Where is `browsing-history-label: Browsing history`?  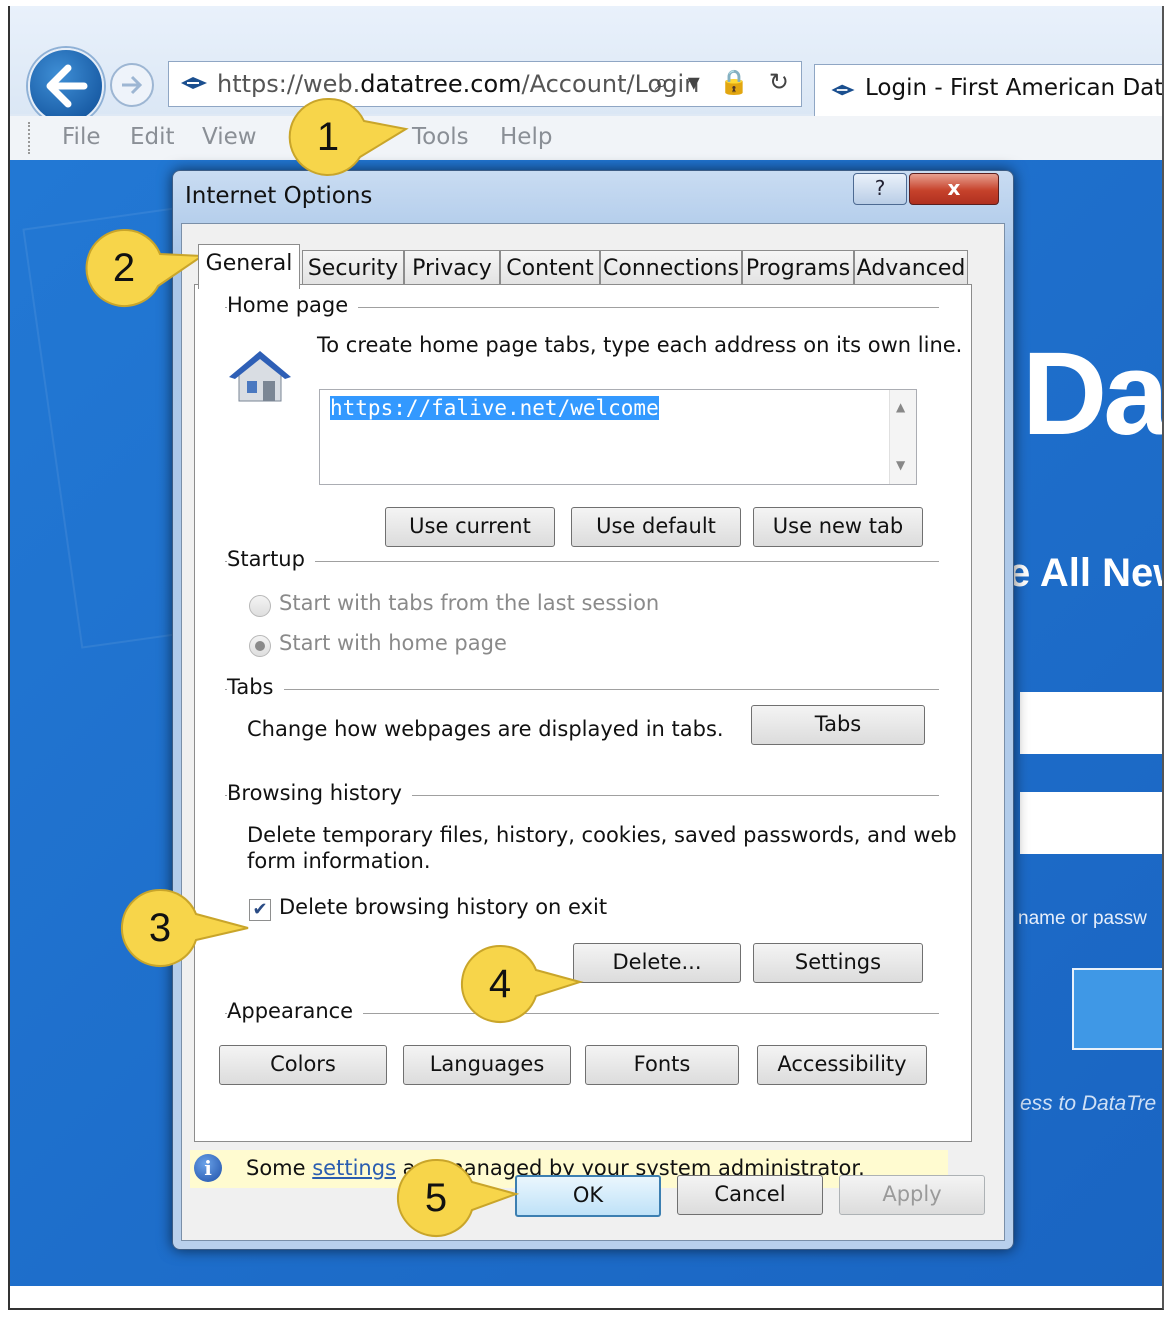 browsing-history-label: Browsing history is located at coordinates (319, 793).